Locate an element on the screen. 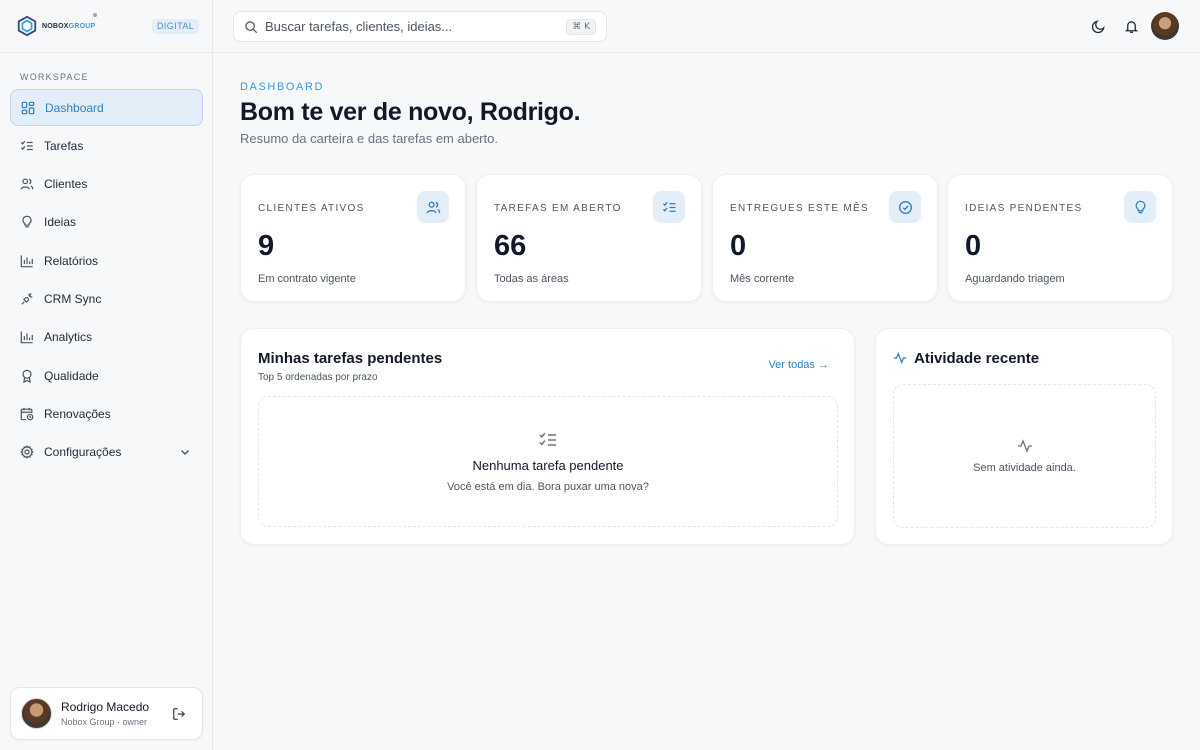  stat-card-tarefas-em-aberto: TAREFAS EM ABERTO 66 Todas as áreas is located at coordinates (589, 238).